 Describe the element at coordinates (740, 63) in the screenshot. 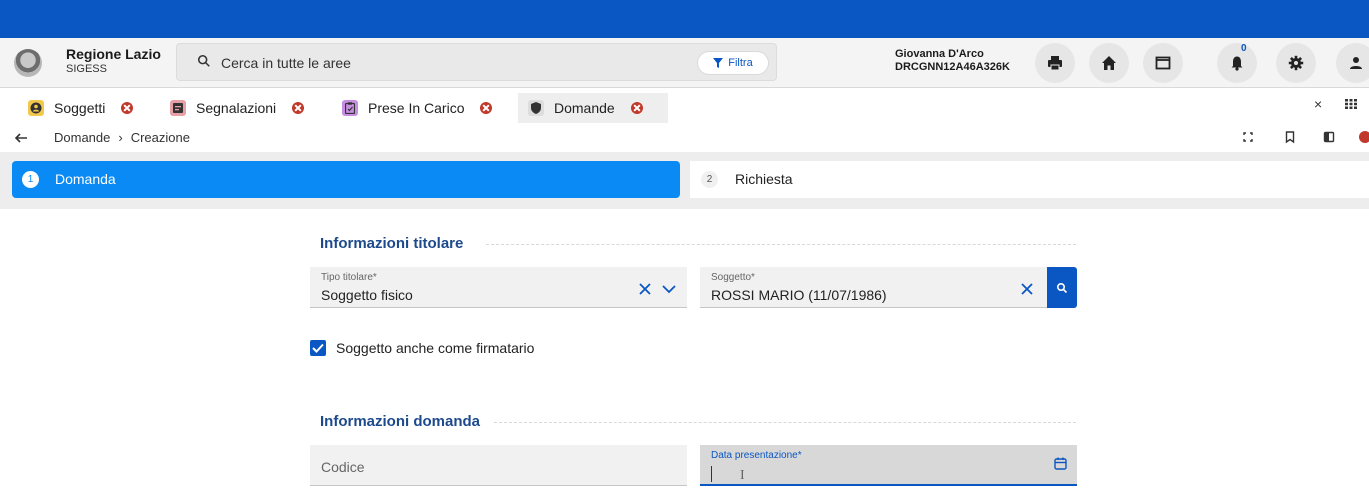

I see `filter-label: Filtra` at that location.